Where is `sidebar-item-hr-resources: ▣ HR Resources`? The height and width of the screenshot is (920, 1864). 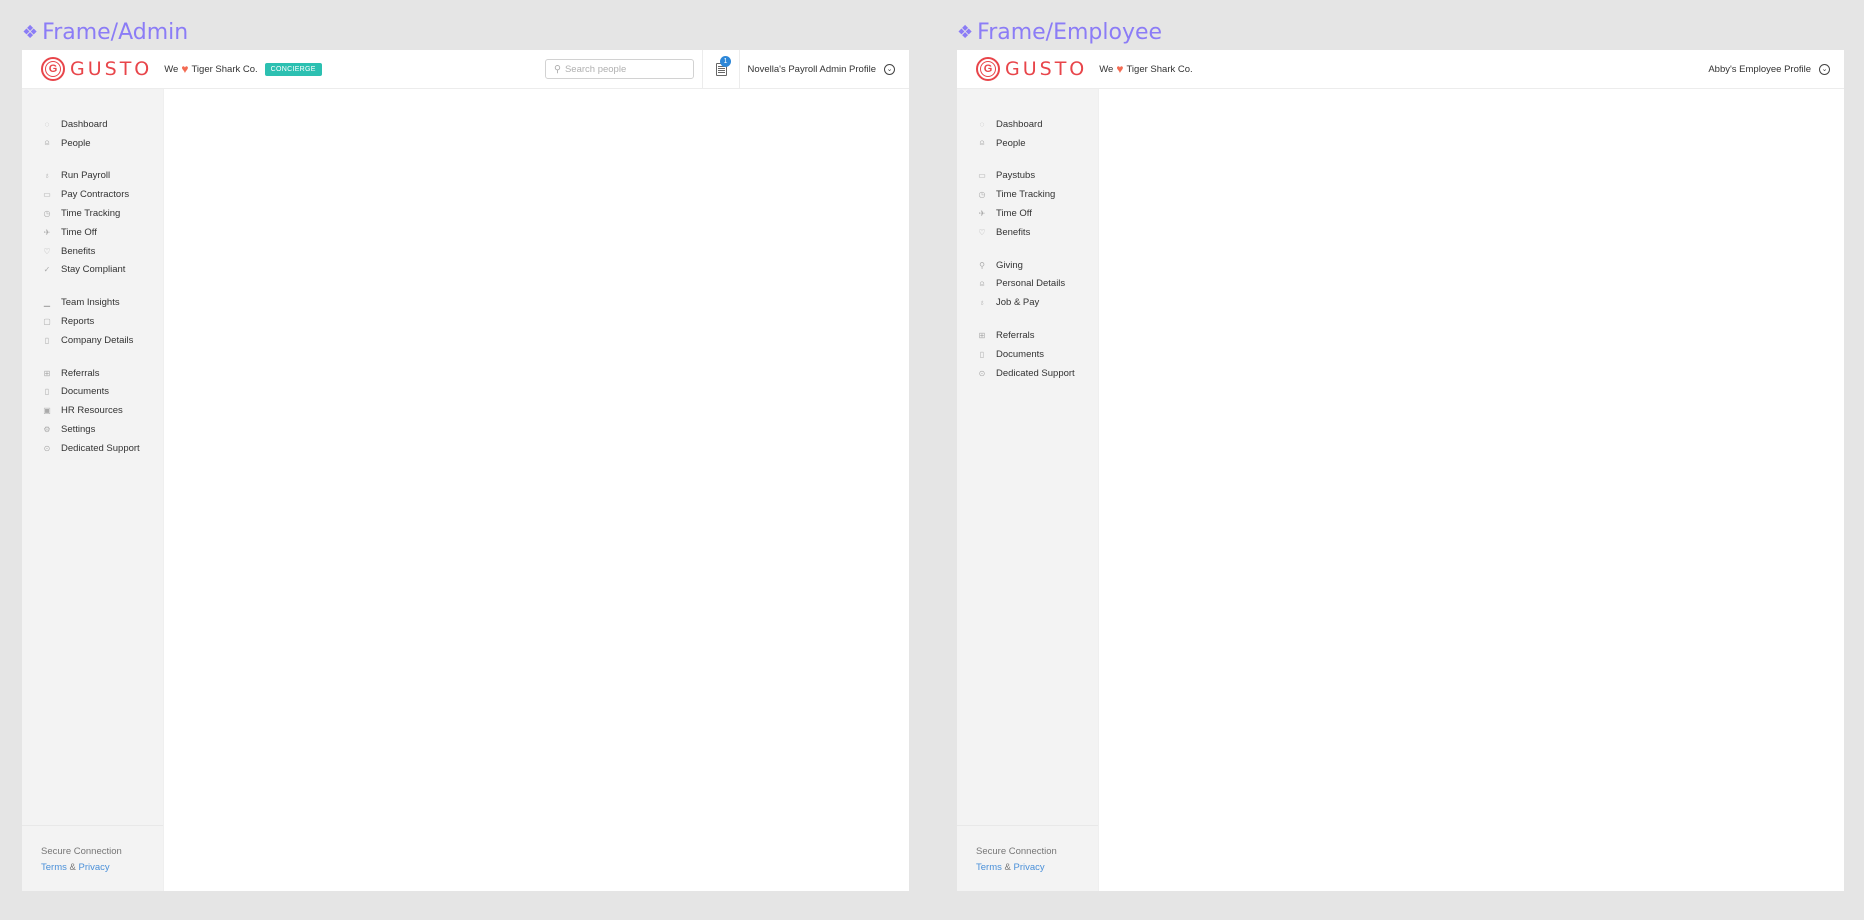 sidebar-item-hr-resources: ▣ HR Resources is located at coordinates (92, 410).